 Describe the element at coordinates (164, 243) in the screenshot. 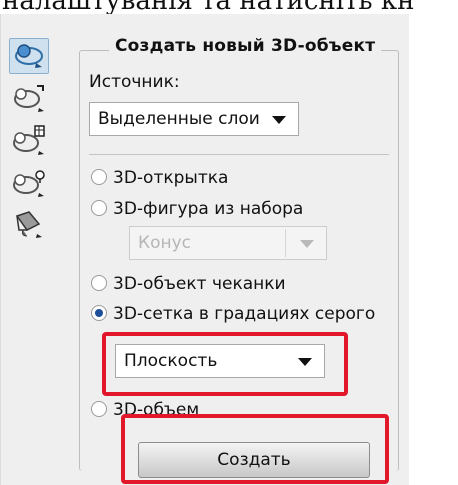

I see `preset-shape-select-value: Конус` at that location.